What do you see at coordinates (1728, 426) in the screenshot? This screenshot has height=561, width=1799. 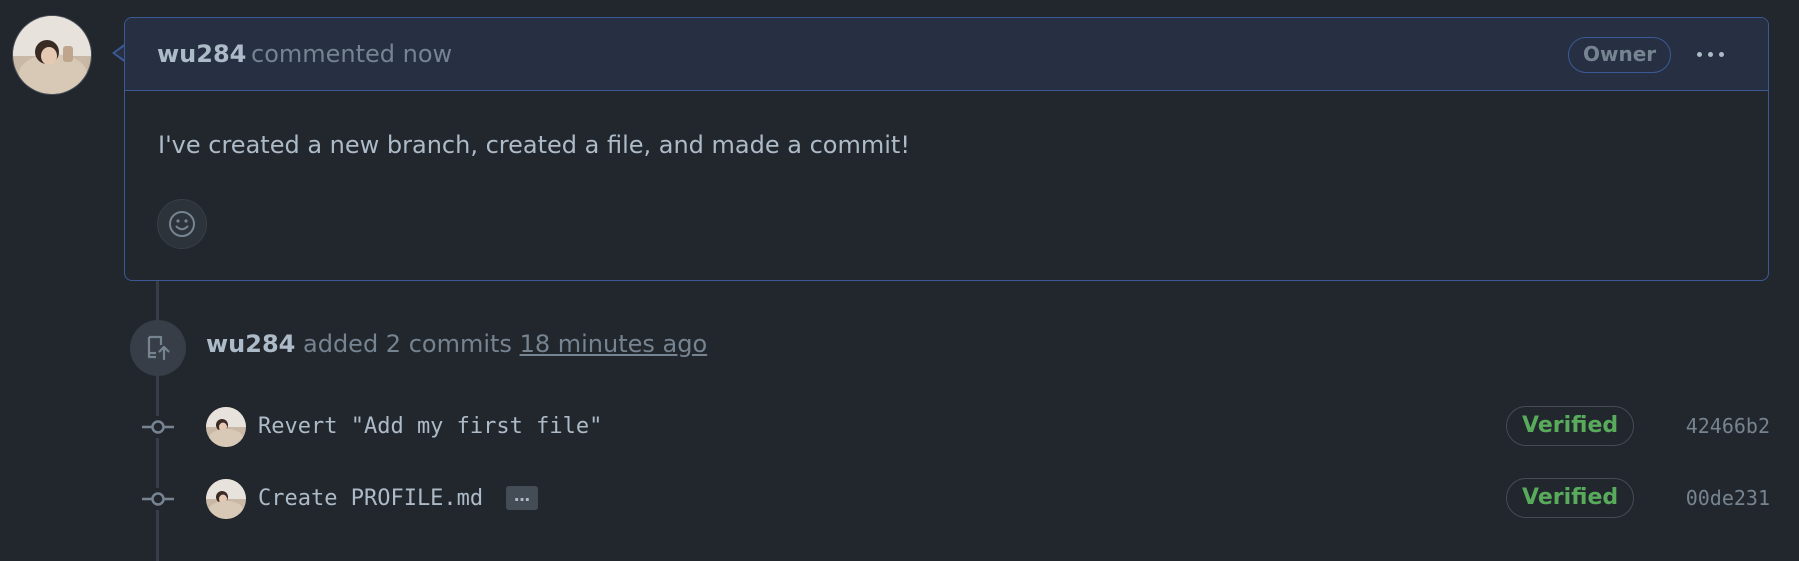 I see `commit-sha: 42466b2` at bounding box center [1728, 426].